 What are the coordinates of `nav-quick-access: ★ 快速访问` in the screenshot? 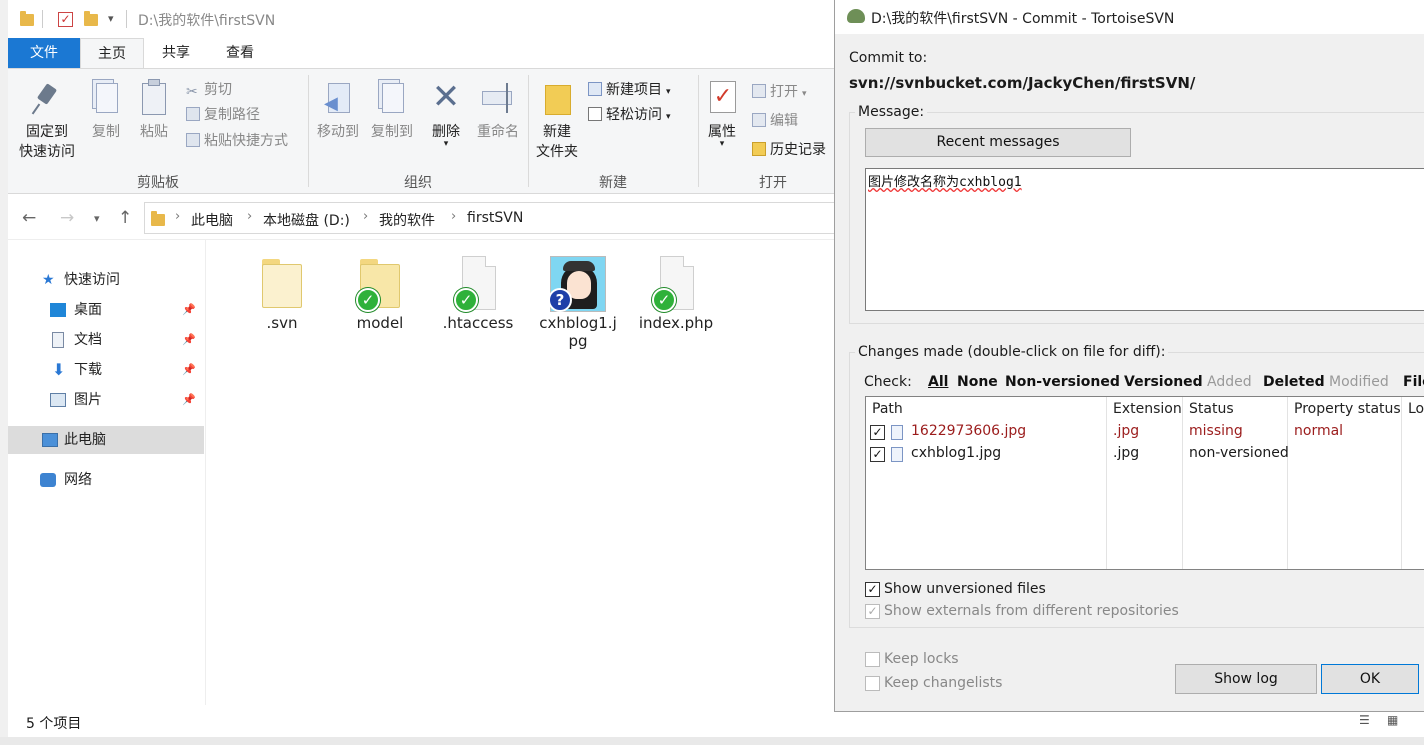 It's located at (106, 280).